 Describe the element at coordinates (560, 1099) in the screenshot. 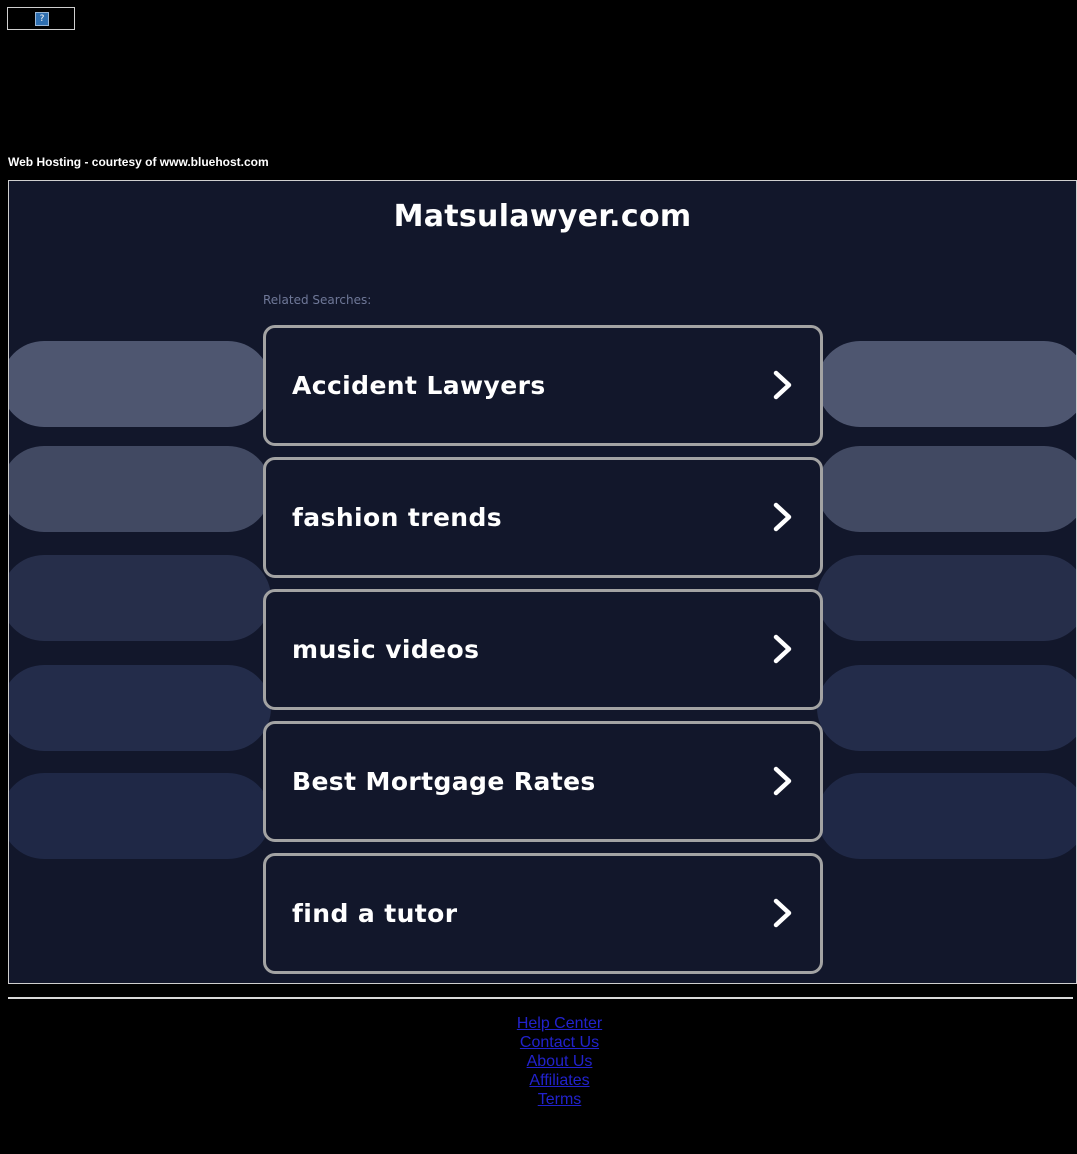

I see `footer-link-terms: Terms` at that location.